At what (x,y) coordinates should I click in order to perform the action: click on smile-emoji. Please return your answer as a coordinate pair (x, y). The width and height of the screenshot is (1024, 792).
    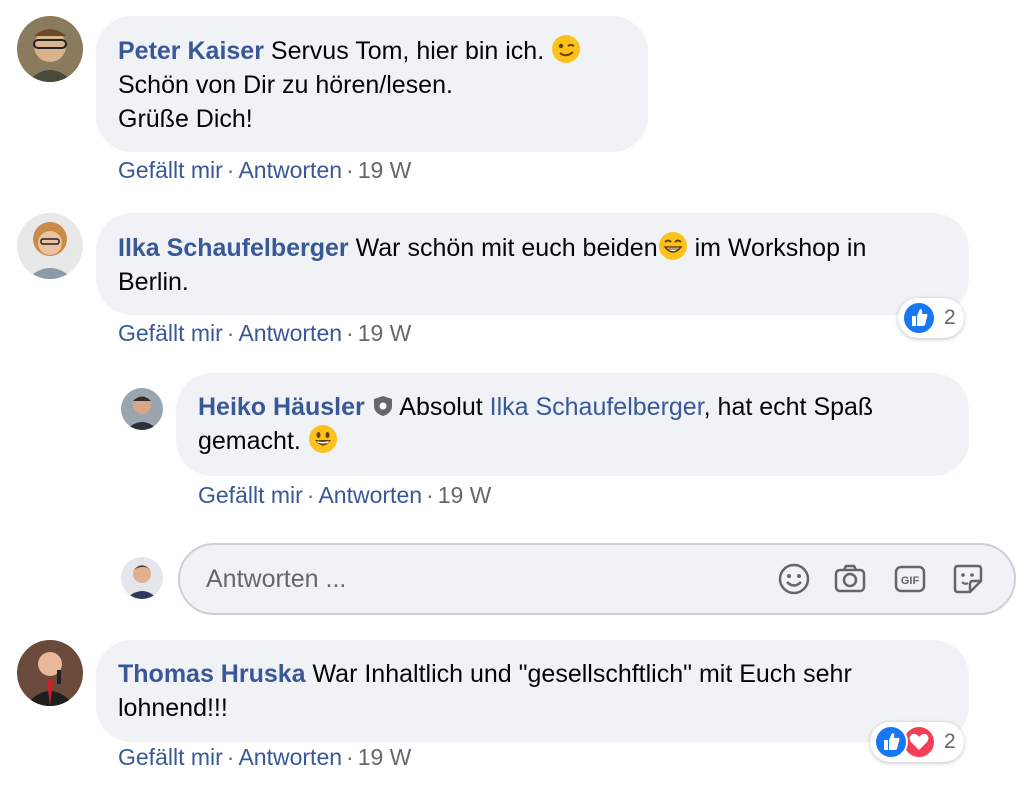
    Looking at the image, I should click on (323, 439).